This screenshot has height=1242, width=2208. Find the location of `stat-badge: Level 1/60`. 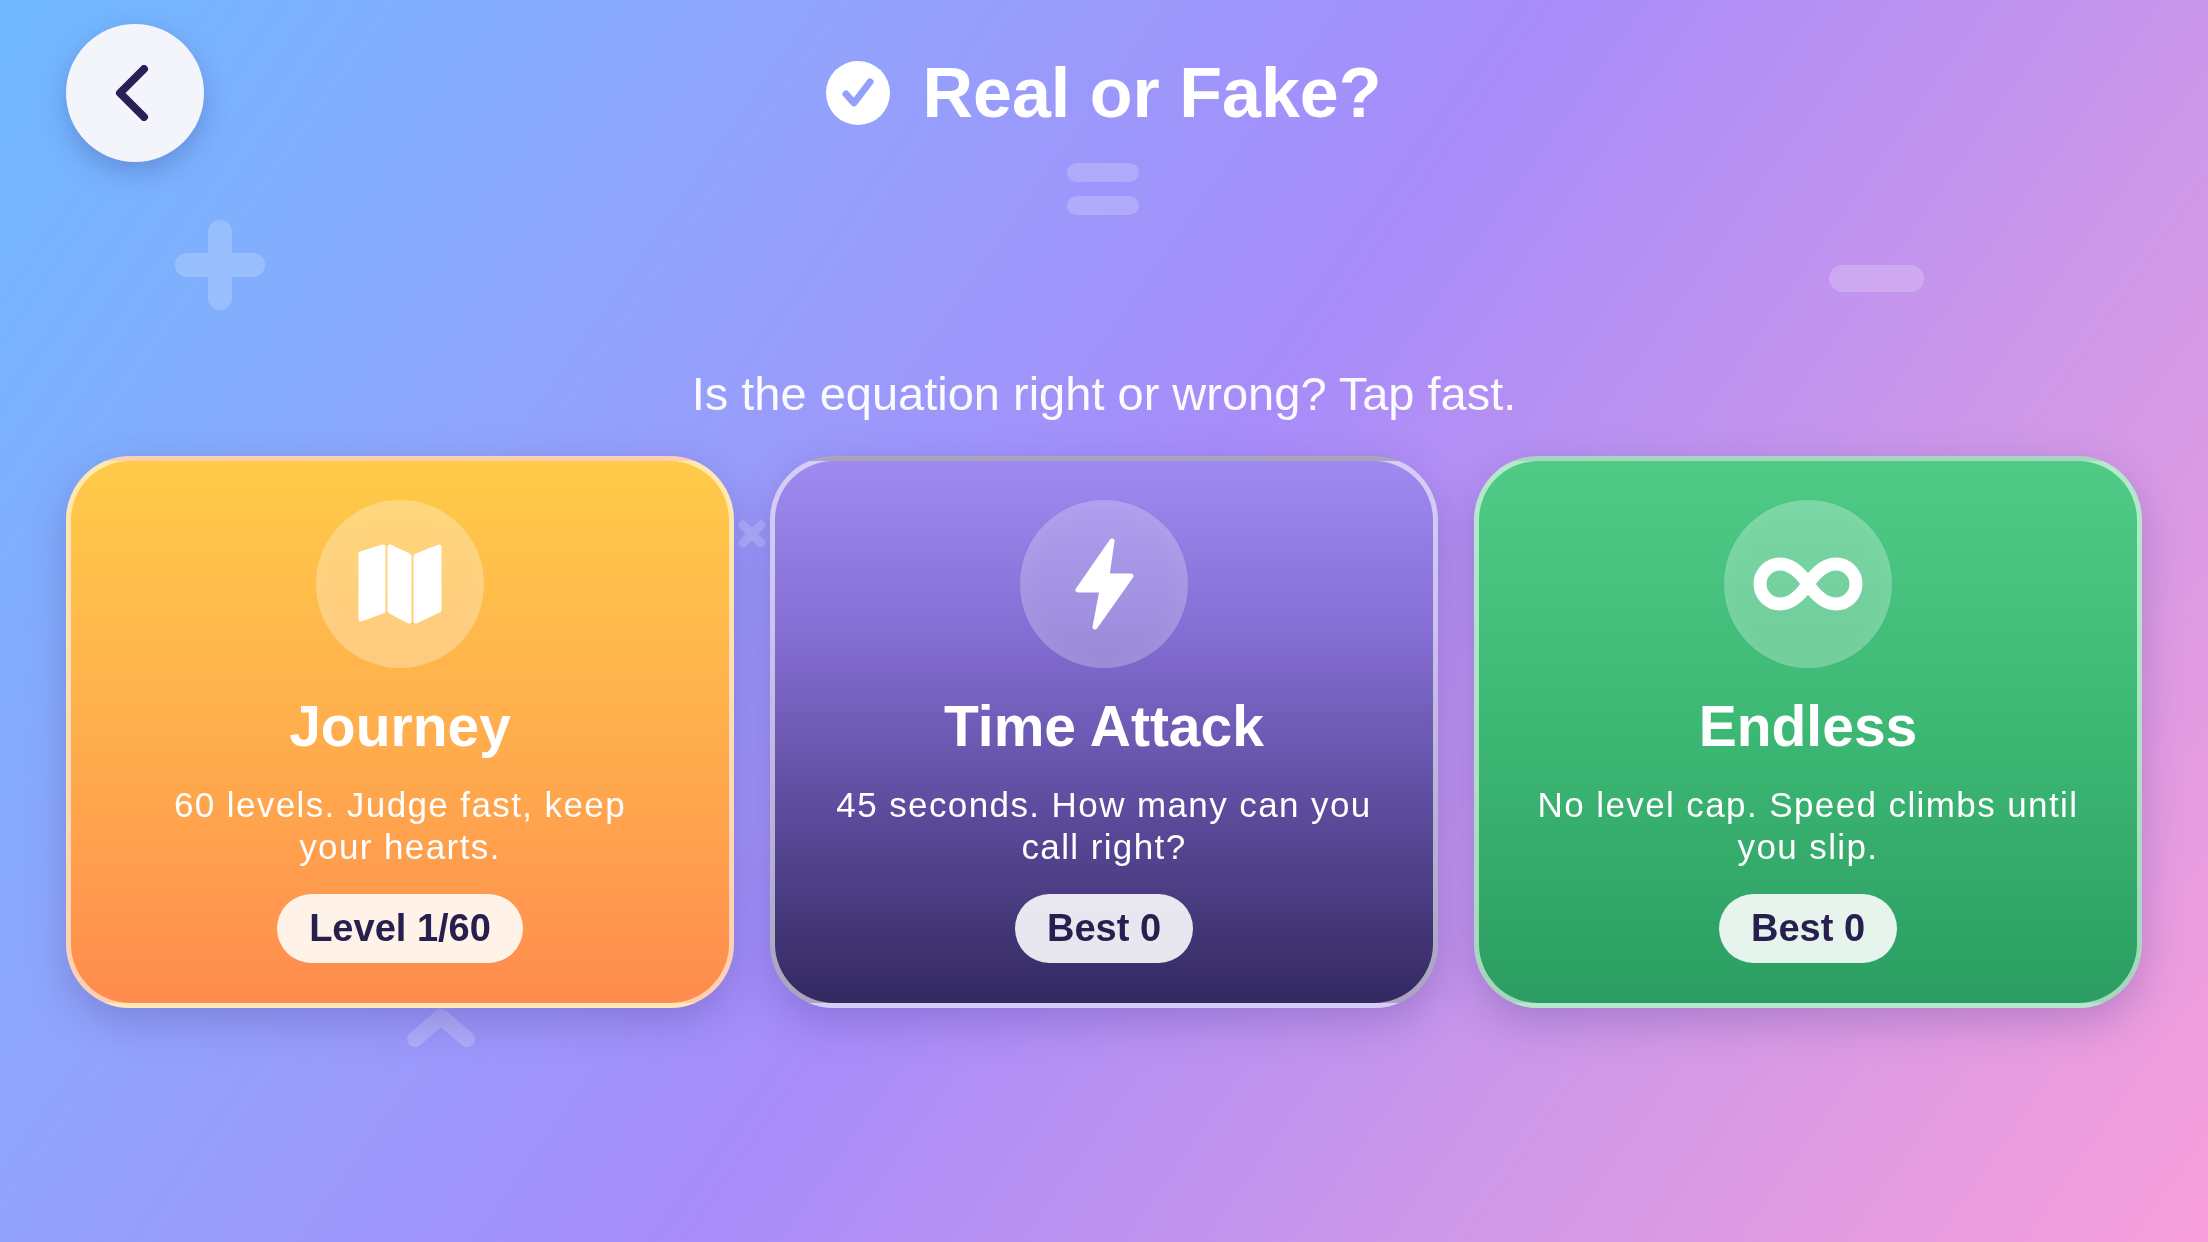

stat-badge: Level 1/60 is located at coordinates (400, 928).